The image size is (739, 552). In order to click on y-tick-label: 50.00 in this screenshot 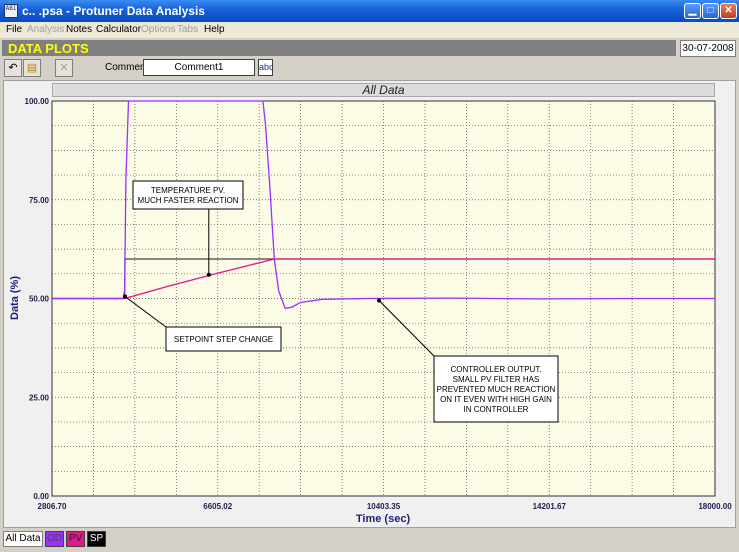, I will do `click(39, 299)`.